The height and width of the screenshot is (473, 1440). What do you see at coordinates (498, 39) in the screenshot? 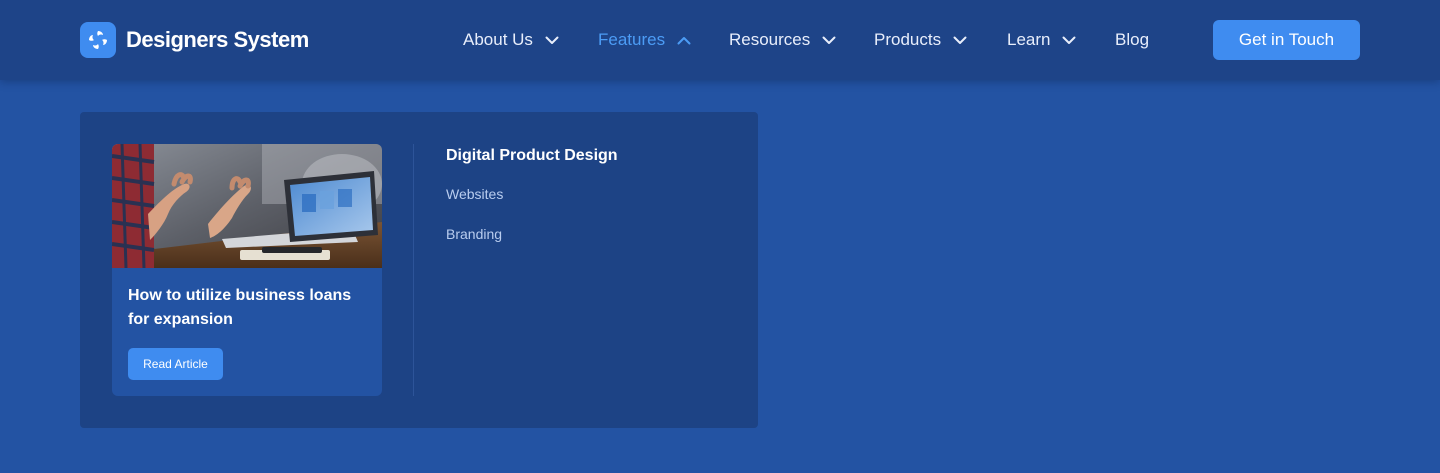
I see `nav-label: About Us` at bounding box center [498, 39].